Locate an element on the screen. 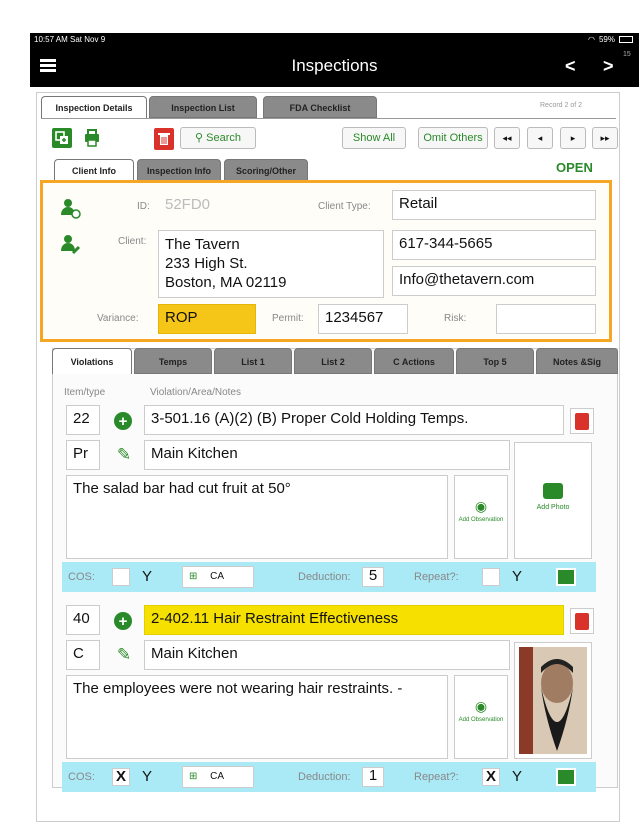 The image size is (641, 834). tab-notes-sig: Notes &Sig is located at coordinates (577, 361).